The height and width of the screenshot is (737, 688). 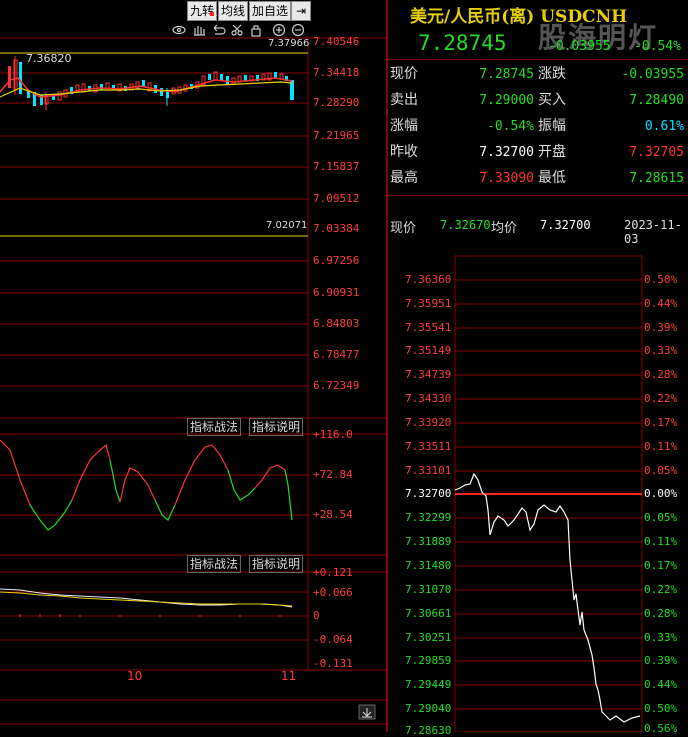 What do you see at coordinates (336, 102) in the screenshot?
I see `price-axis-label: 7.28290` at bounding box center [336, 102].